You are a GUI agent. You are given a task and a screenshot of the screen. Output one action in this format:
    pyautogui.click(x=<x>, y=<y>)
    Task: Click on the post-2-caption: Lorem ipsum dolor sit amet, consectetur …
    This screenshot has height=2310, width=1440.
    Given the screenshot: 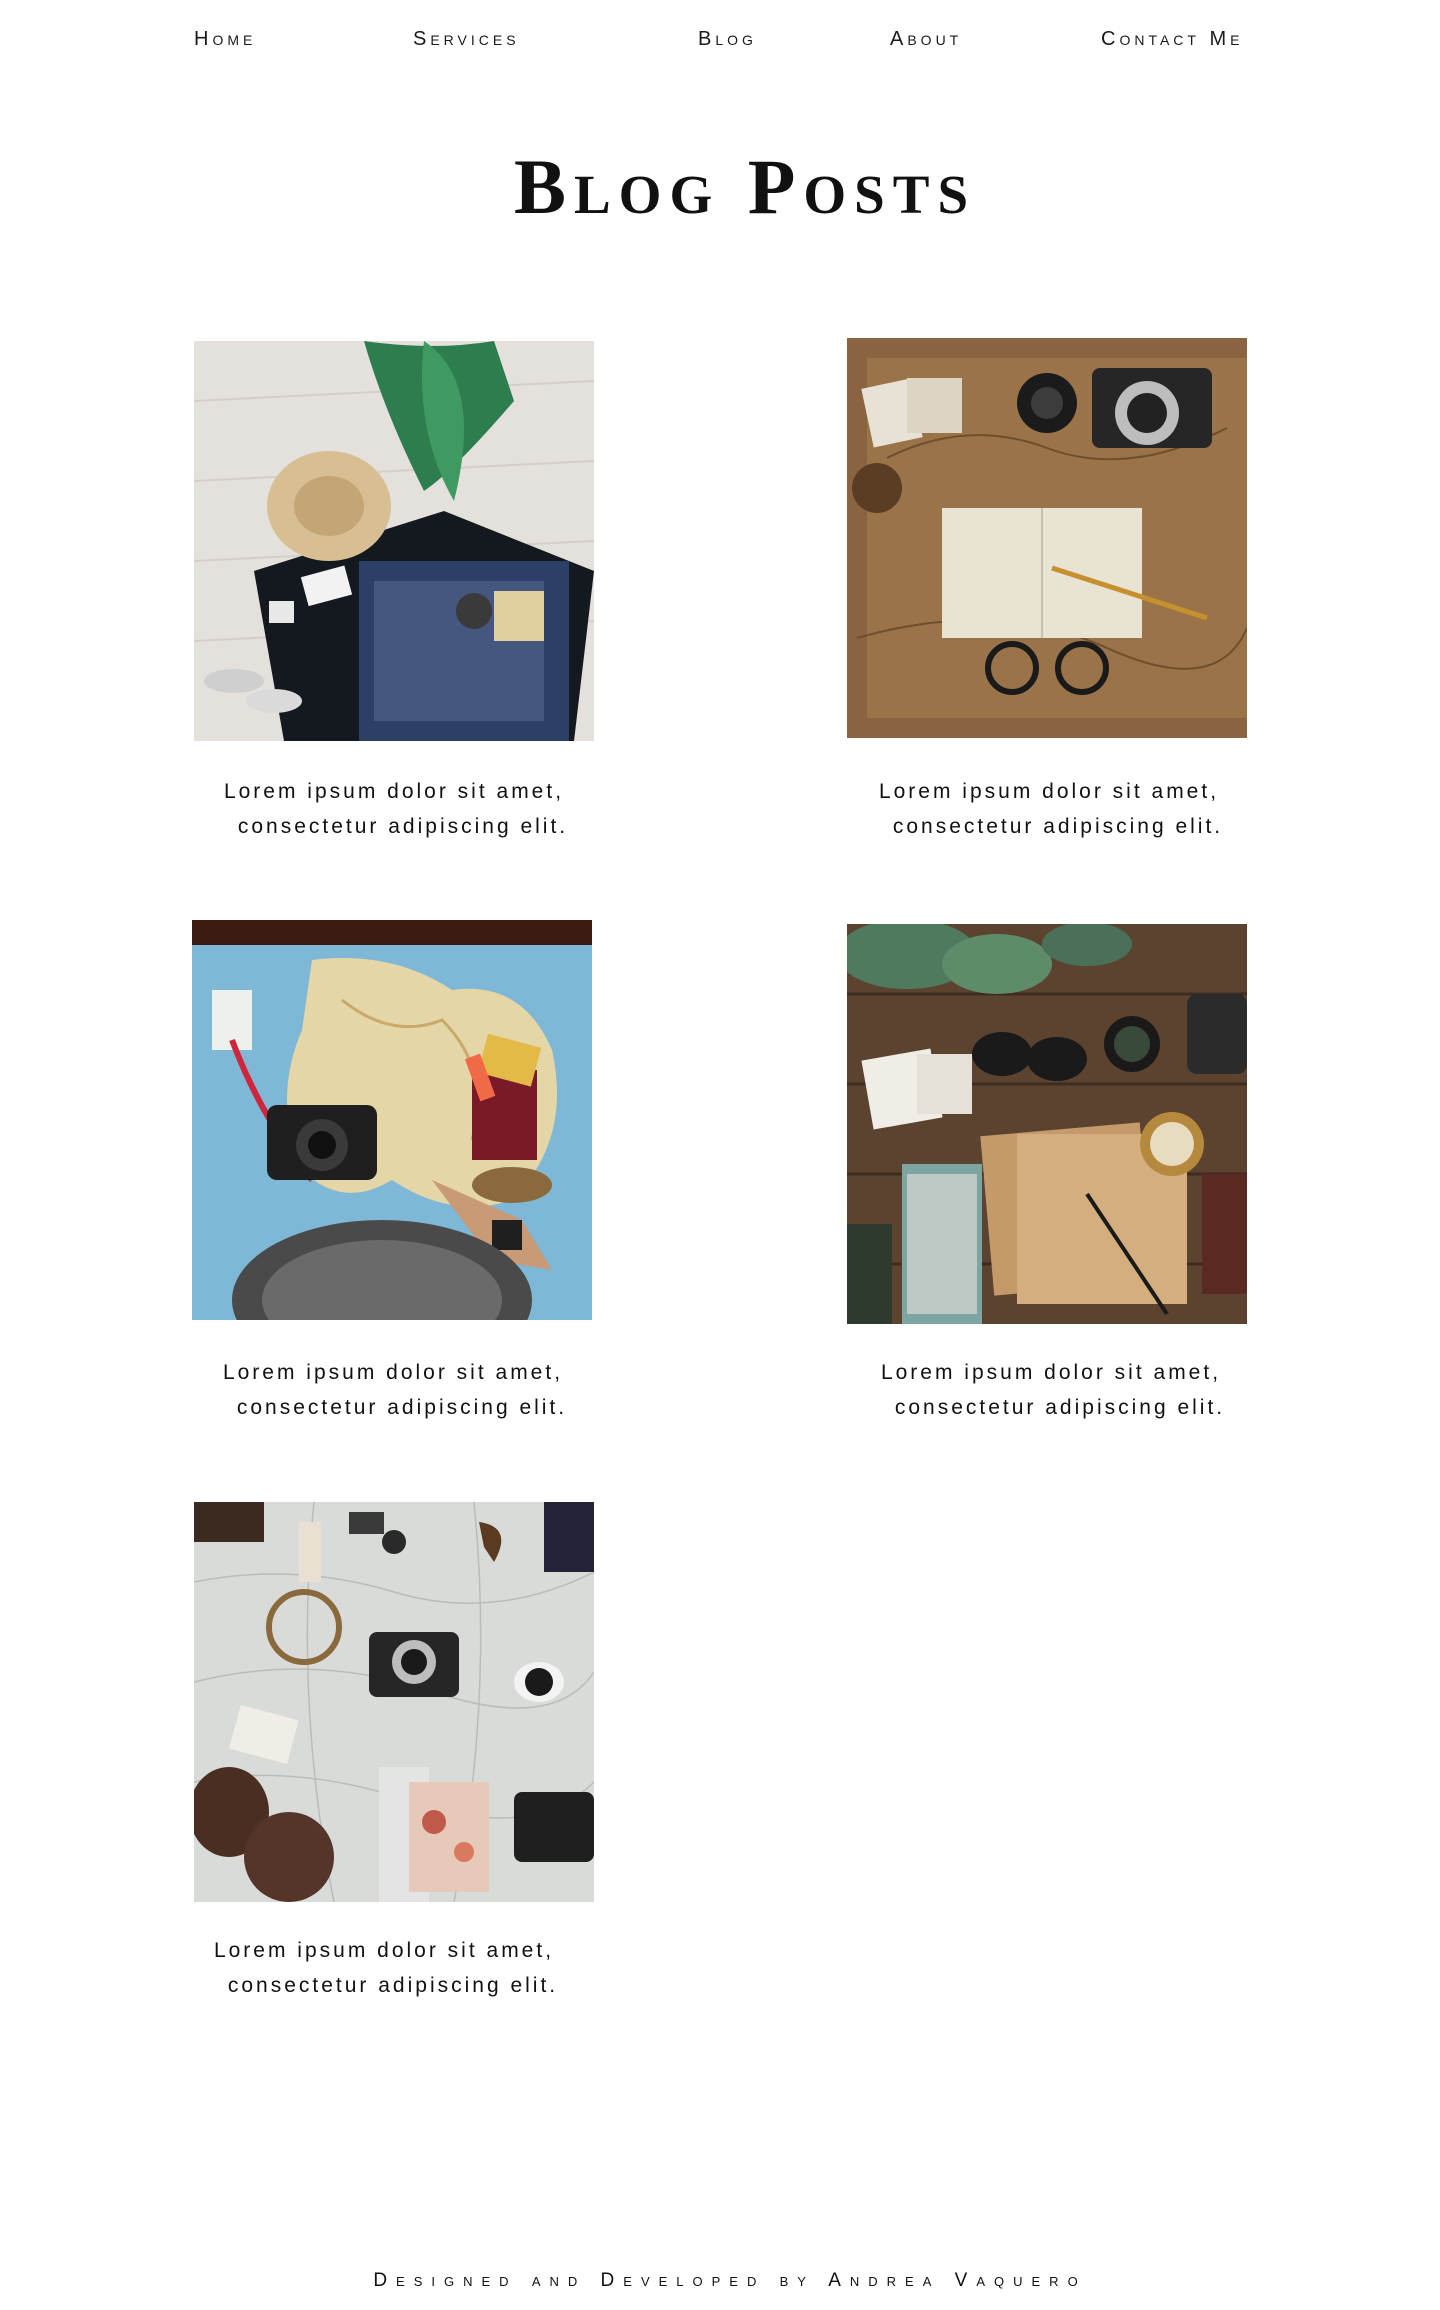 What is the action you would take?
    pyautogui.click(x=1049, y=809)
    